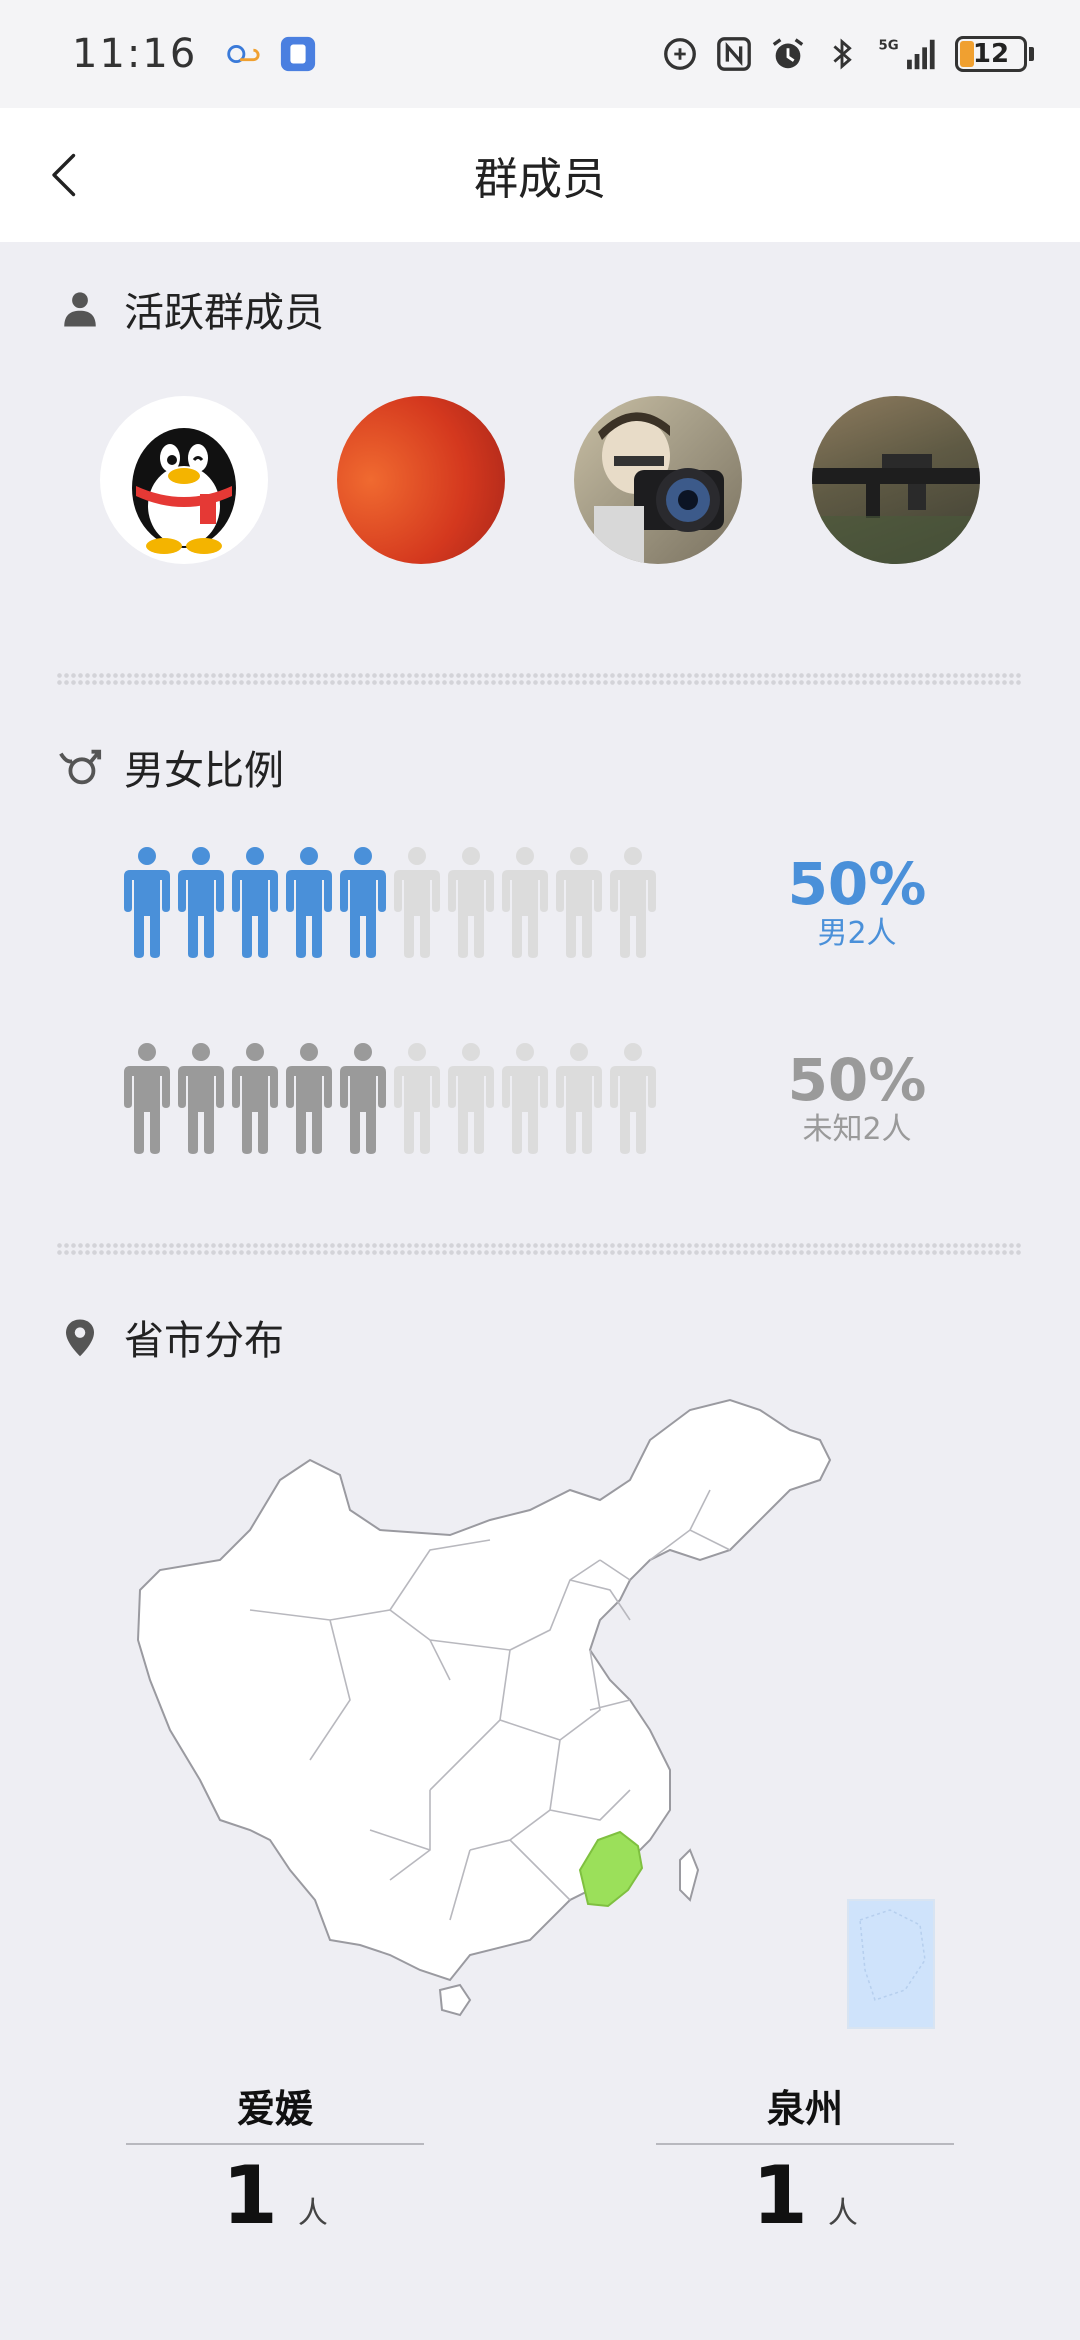 Image resolution: width=1080 pixels, height=2340 pixels. What do you see at coordinates (540, 54) in the screenshot?
I see `status-bar: 11:16 5G 12` at bounding box center [540, 54].